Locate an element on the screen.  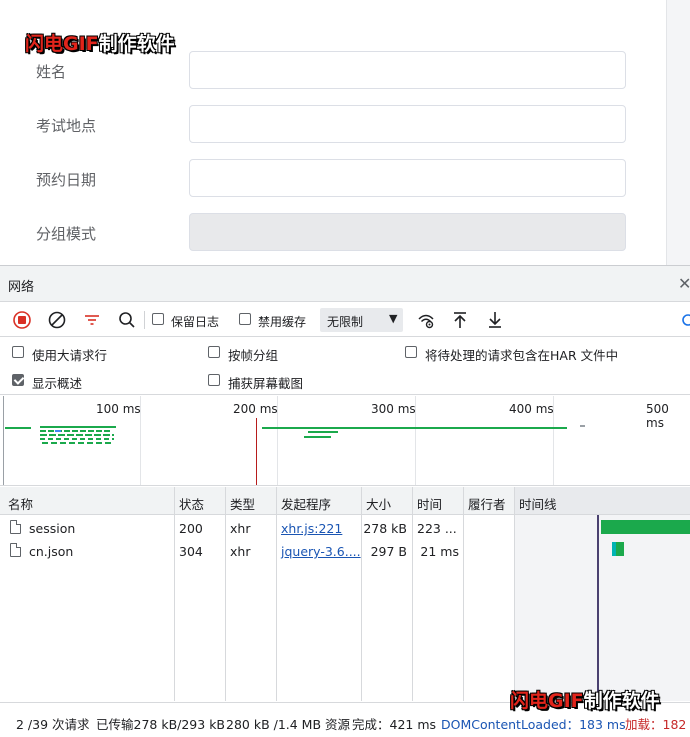
overview-tick-label: 300 ms is located at coordinates (393, 409).